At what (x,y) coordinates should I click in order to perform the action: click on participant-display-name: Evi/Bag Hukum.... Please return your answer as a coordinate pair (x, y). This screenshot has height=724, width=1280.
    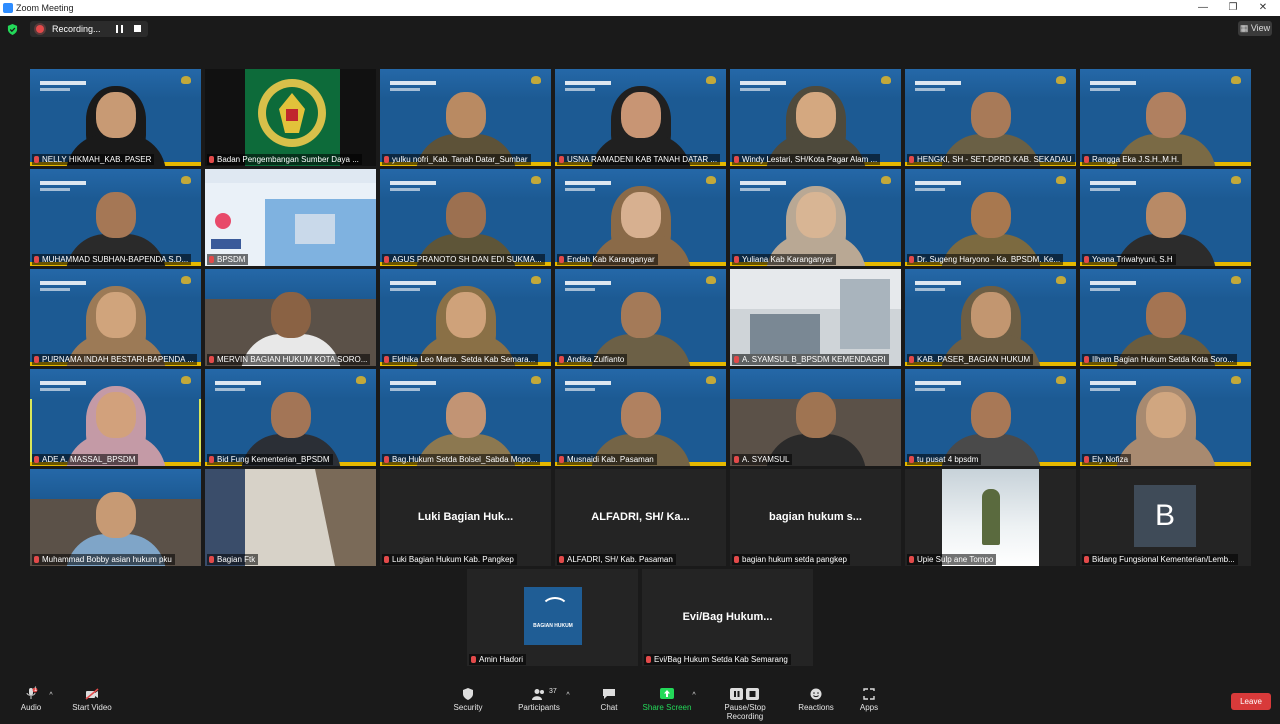
    Looking at the image, I should click on (727, 617).